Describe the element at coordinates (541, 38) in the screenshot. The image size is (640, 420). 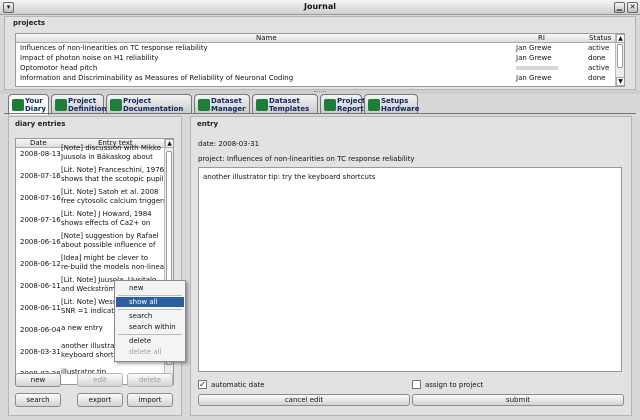
I see `column-header-ri: RI` at that location.